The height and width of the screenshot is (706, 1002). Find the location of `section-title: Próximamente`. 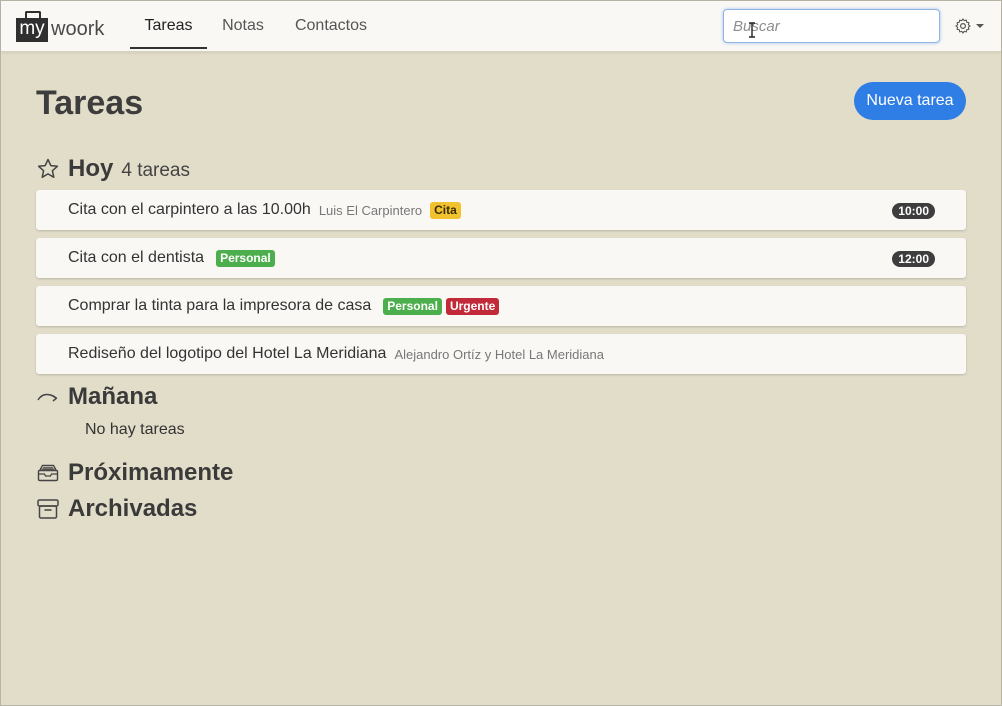

section-title: Próximamente is located at coordinates (151, 472).